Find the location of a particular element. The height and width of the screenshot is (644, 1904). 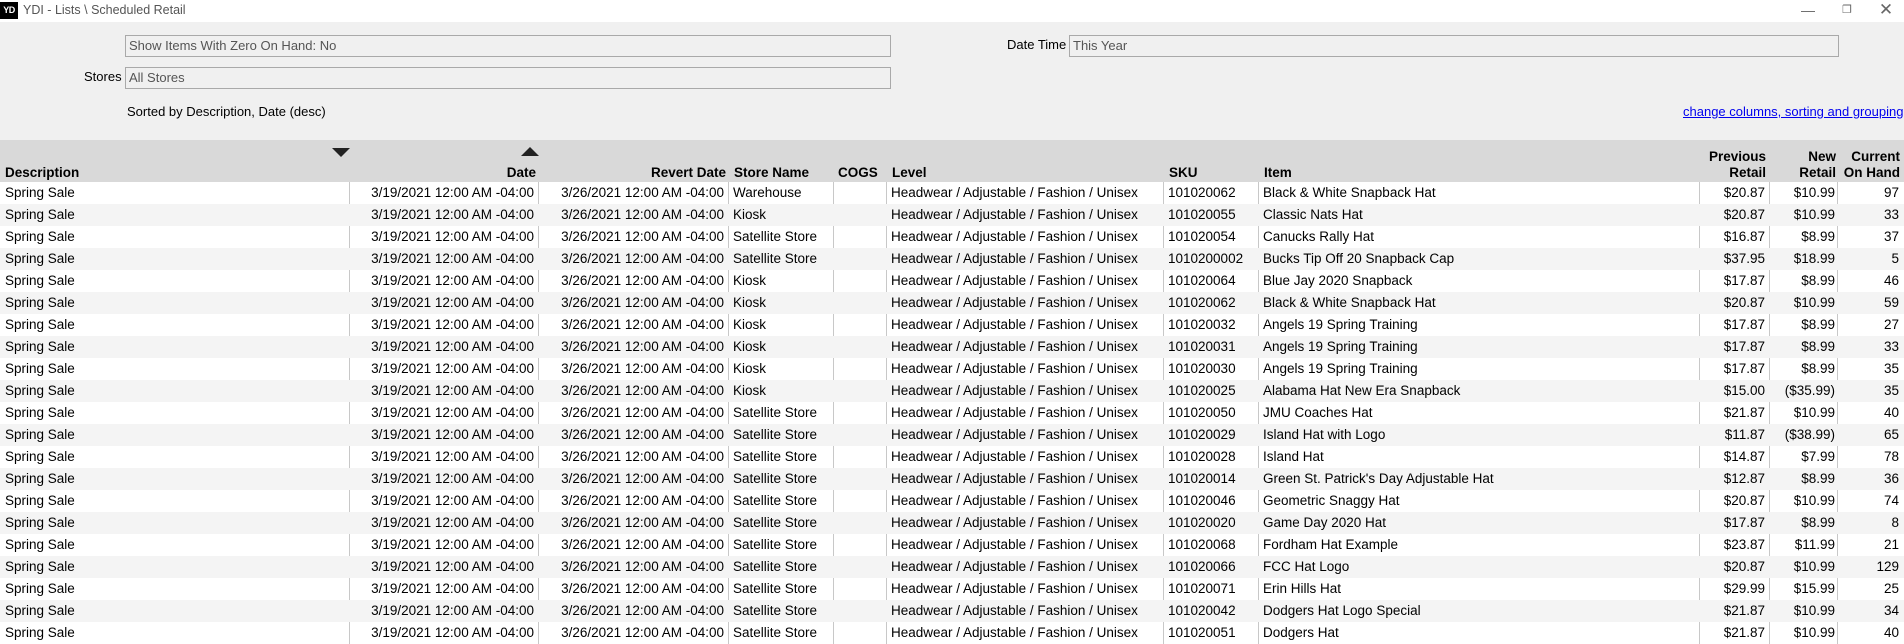

column-header-cogs: COGS is located at coordinates (858, 173).